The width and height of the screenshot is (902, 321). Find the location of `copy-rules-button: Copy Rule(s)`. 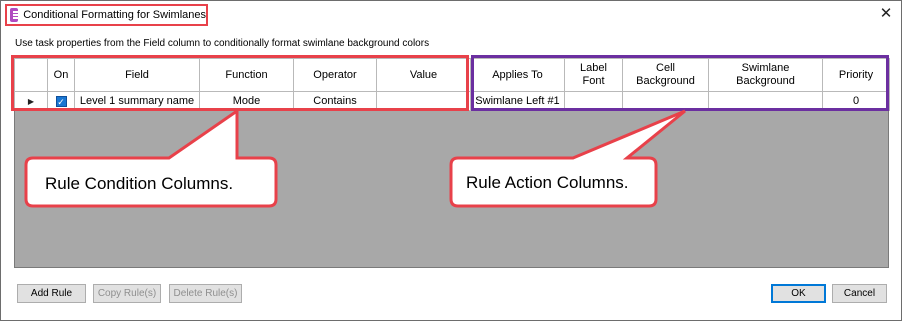

copy-rules-button: Copy Rule(s) is located at coordinates (127, 293).